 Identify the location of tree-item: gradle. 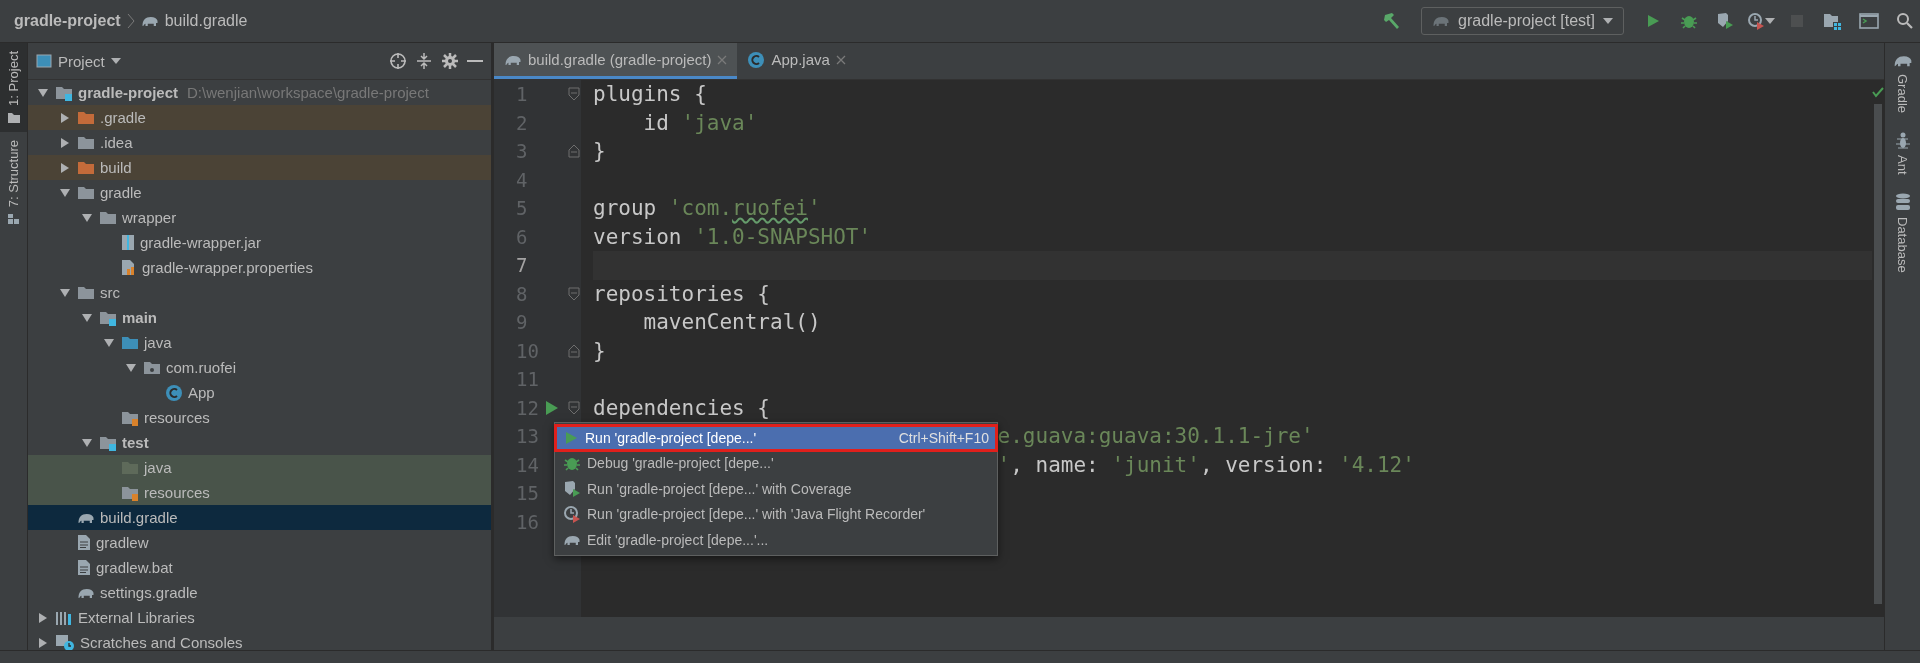
(259, 192).